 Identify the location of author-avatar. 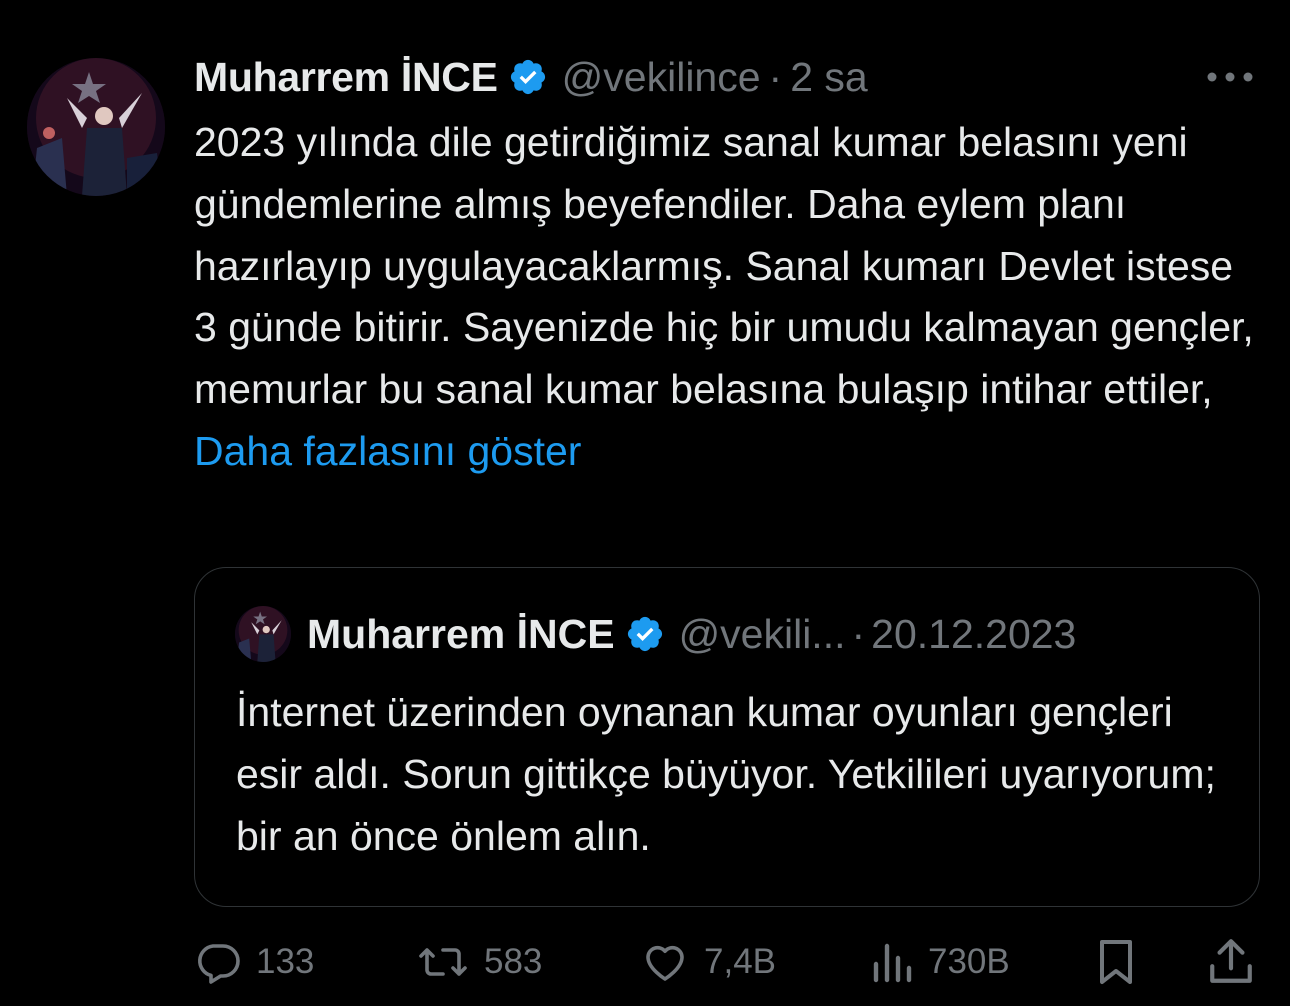
(96, 127).